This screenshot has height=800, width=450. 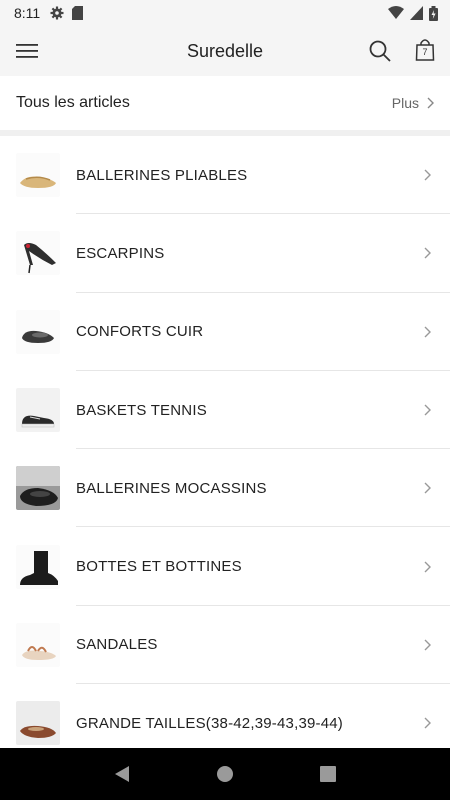 I want to click on category-item: GRANDE TAILLES(38-42,39-43,39-44), so click(x=225, y=716).